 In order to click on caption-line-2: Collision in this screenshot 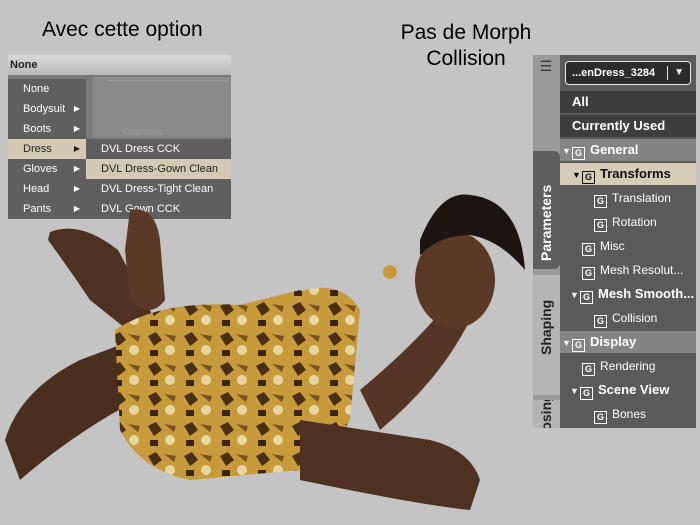, I will do `click(466, 58)`.